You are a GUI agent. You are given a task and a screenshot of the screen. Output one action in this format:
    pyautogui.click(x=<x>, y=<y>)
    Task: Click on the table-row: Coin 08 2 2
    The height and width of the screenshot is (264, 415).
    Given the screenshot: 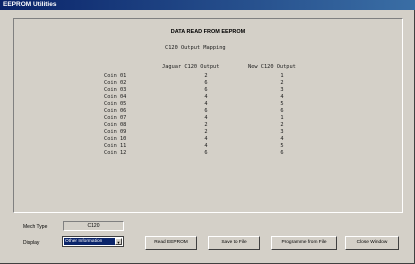 What is the action you would take?
    pyautogui.click(x=207, y=125)
    